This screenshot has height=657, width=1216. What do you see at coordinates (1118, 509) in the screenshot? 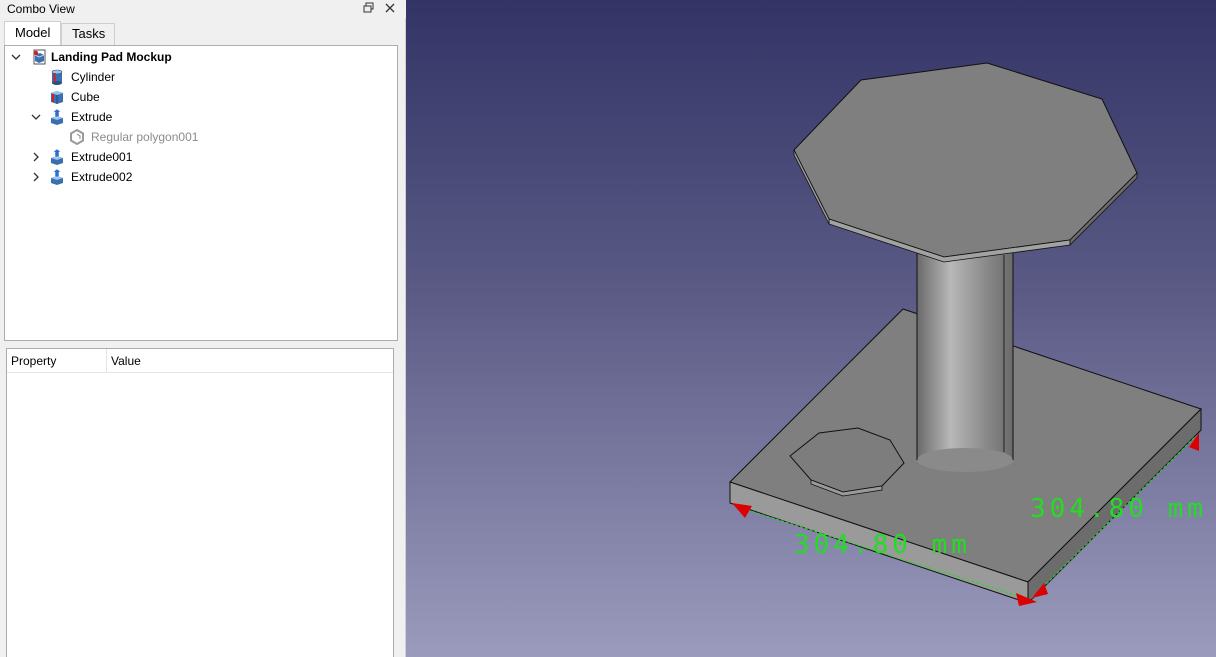
I see `dimension-side-label: 304.80 mm` at bounding box center [1118, 509].